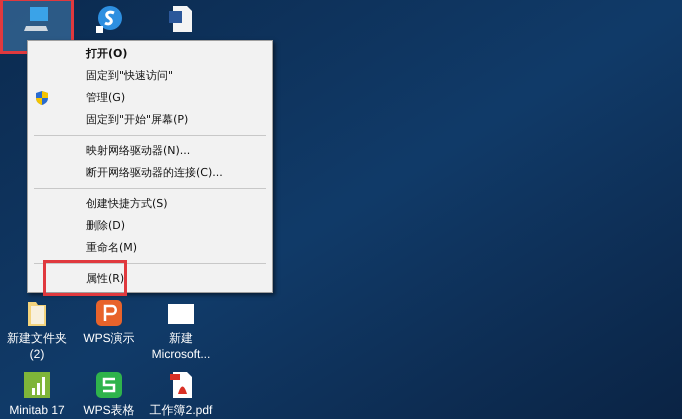  Describe the element at coordinates (150, 248) in the screenshot. I see `menu-item: 重命名(M)` at that location.